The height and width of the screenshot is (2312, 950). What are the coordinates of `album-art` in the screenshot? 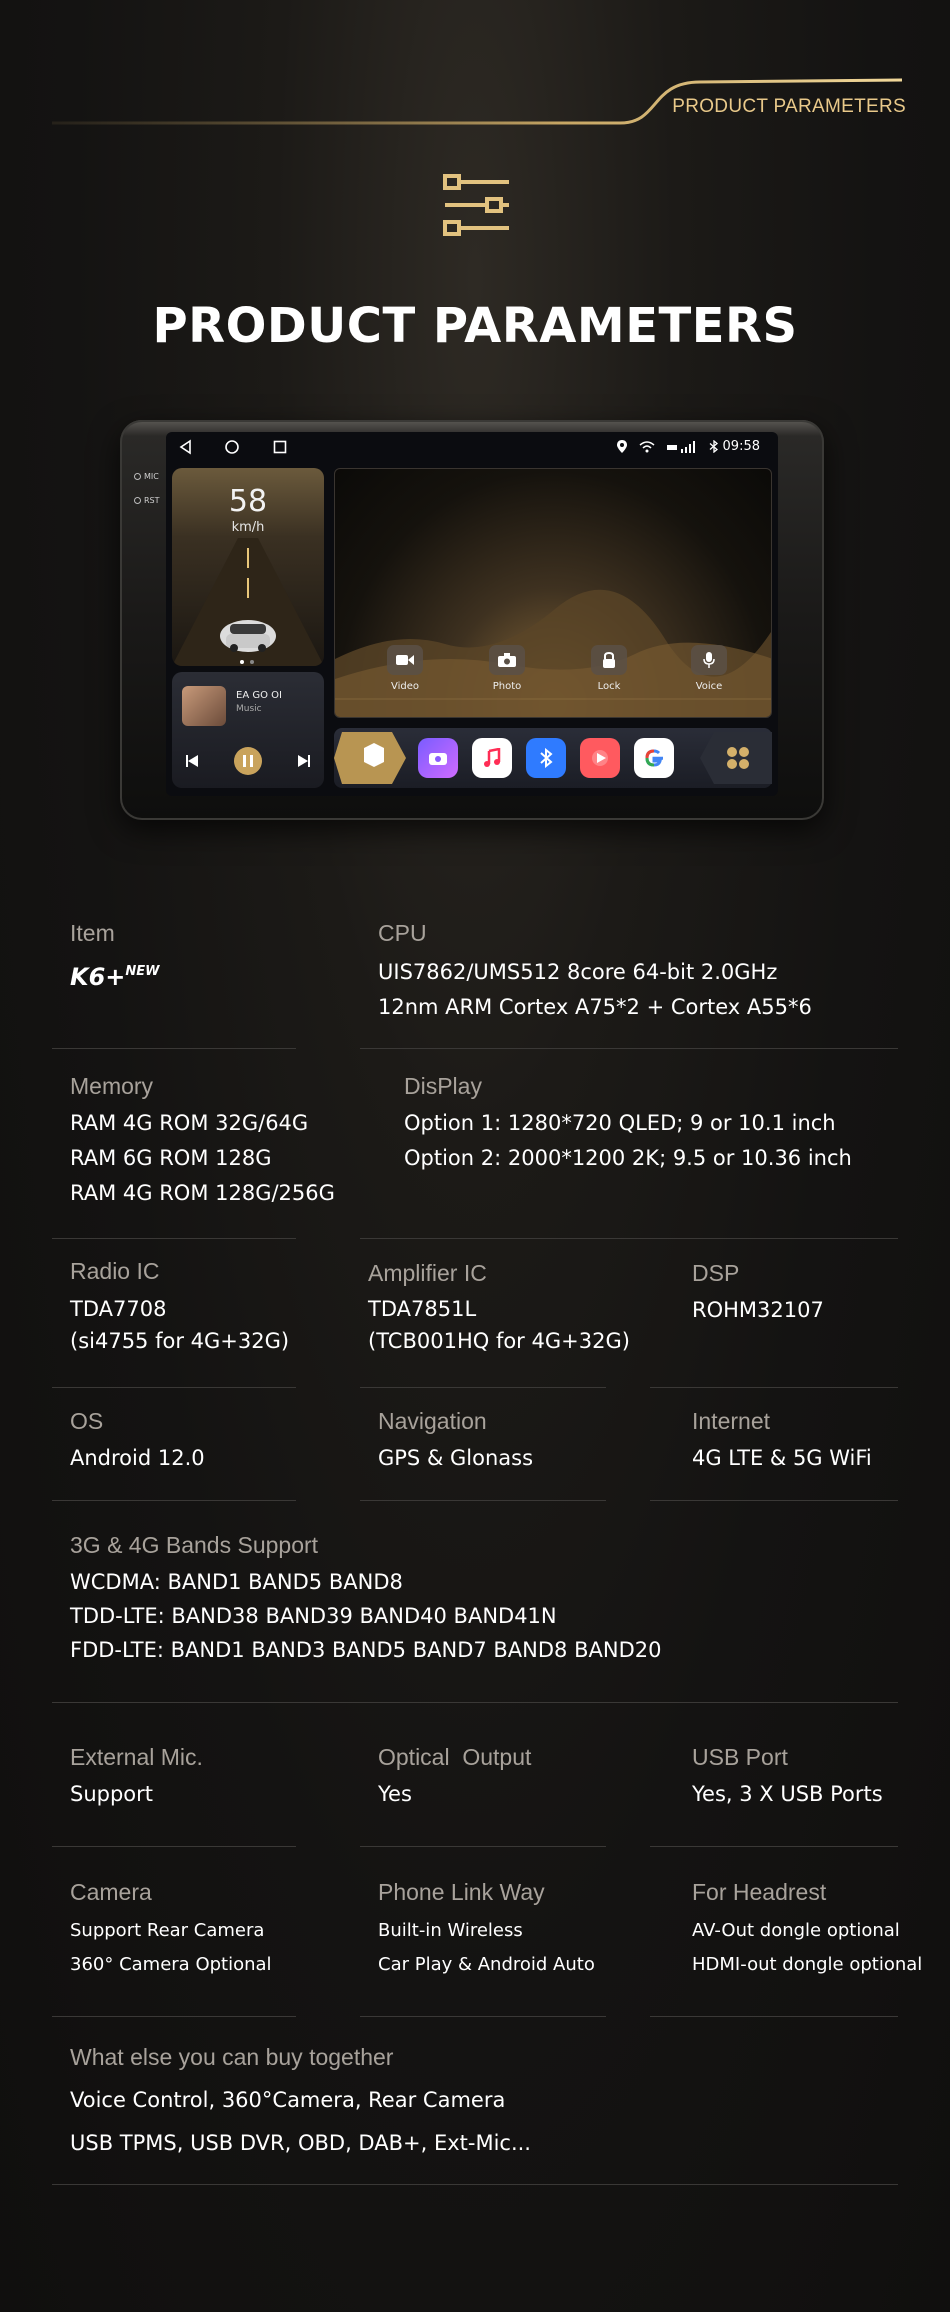 It's located at (204, 706).